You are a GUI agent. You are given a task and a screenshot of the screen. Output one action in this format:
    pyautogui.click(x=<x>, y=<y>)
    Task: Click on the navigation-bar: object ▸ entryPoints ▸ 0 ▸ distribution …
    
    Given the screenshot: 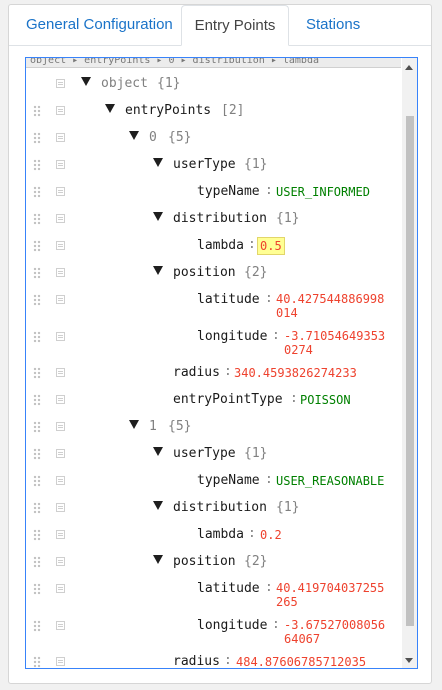 What is the action you would take?
    pyautogui.click(x=213, y=63)
    